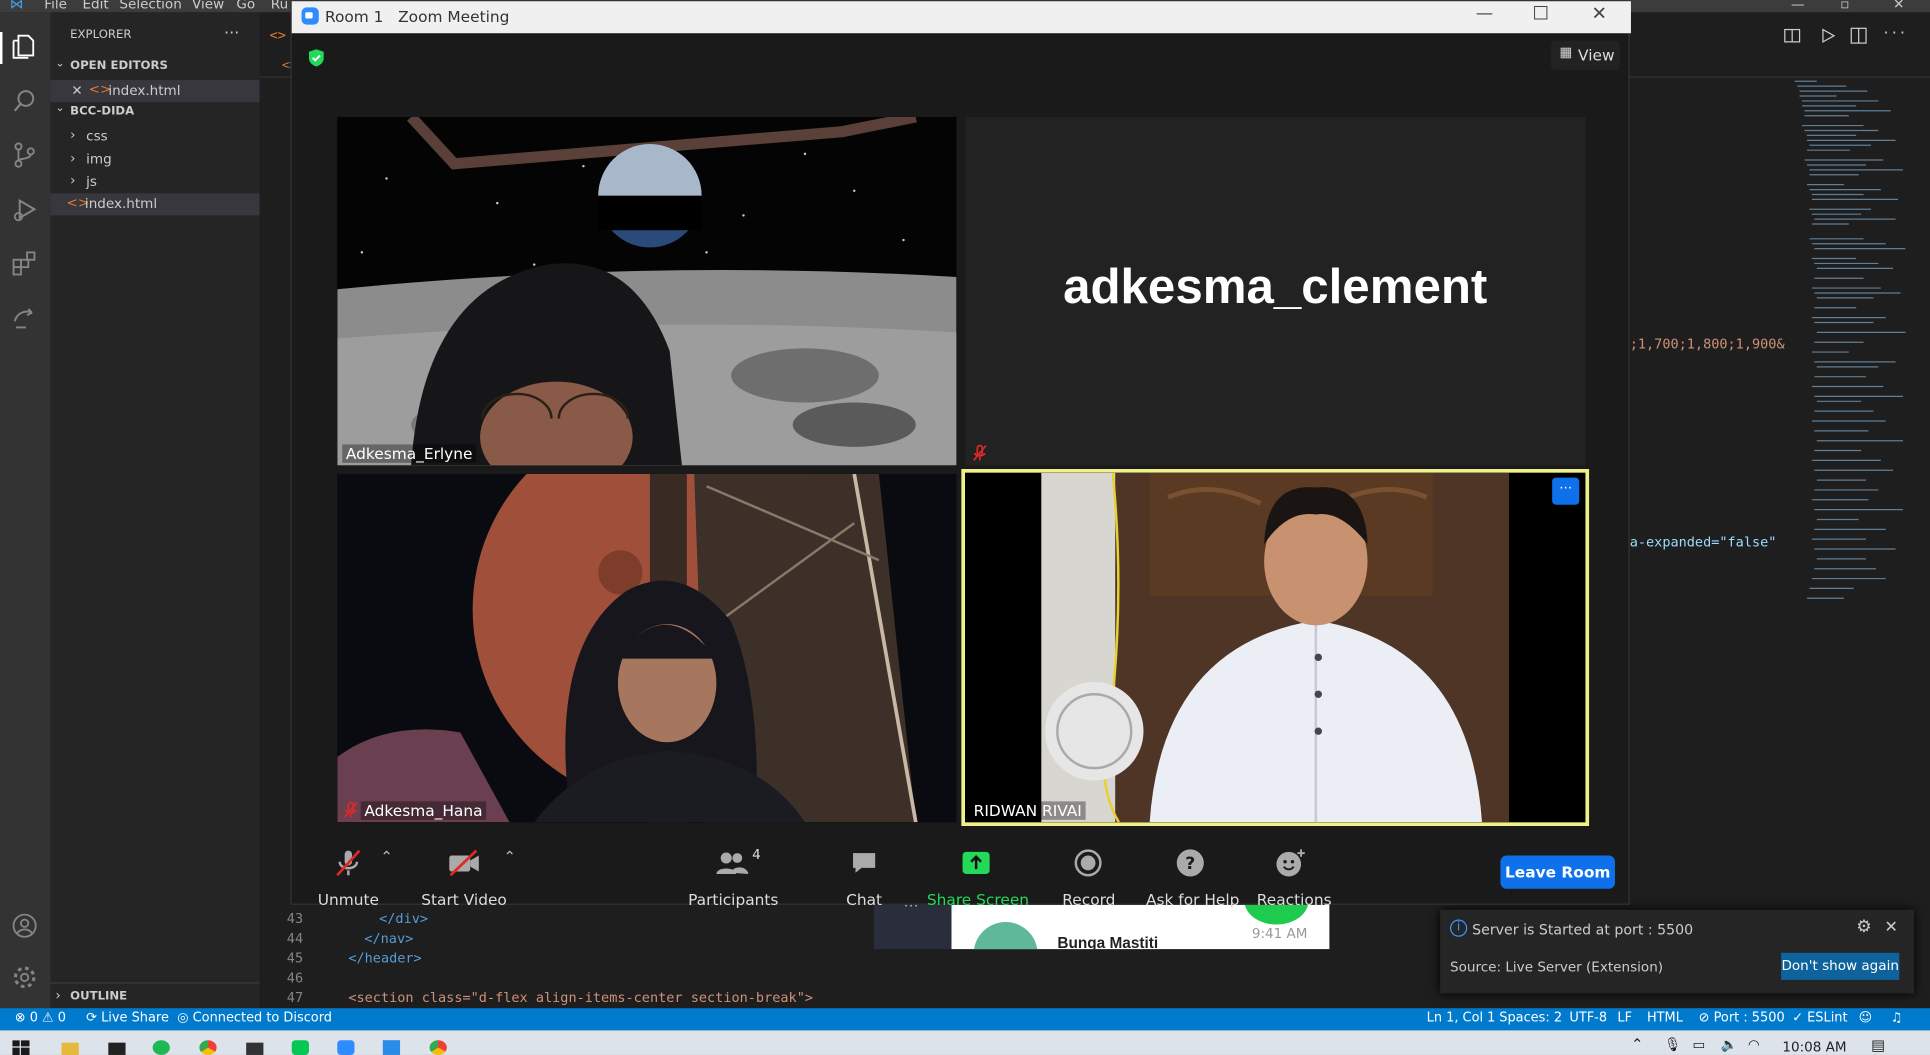 This screenshot has width=1930, height=1055. I want to click on line-icon, so click(300, 1047).